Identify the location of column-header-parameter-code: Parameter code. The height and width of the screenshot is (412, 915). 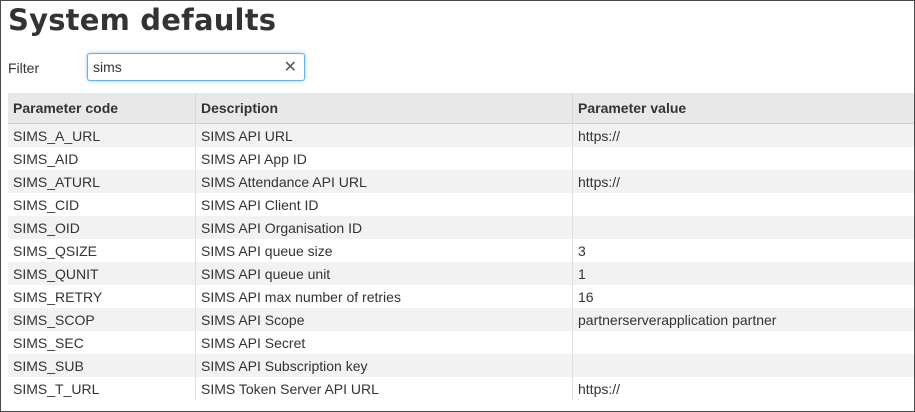
(102, 108).